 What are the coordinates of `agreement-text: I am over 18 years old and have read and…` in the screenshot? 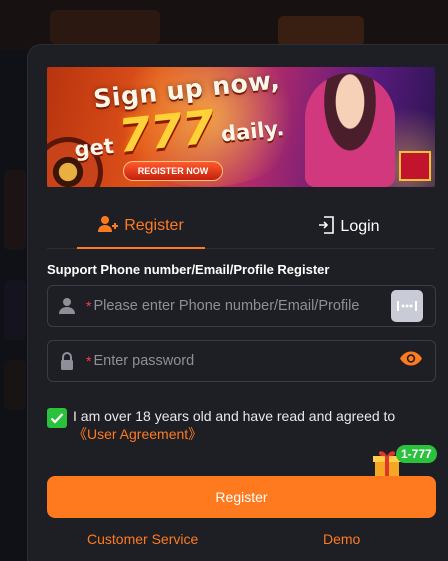 It's located at (257, 425).